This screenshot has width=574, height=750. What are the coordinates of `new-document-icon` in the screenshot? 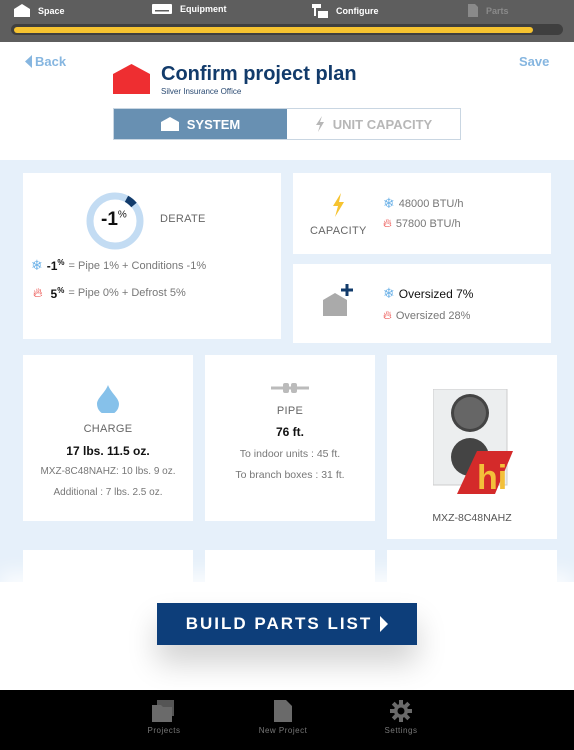 It's located at (283, 711).